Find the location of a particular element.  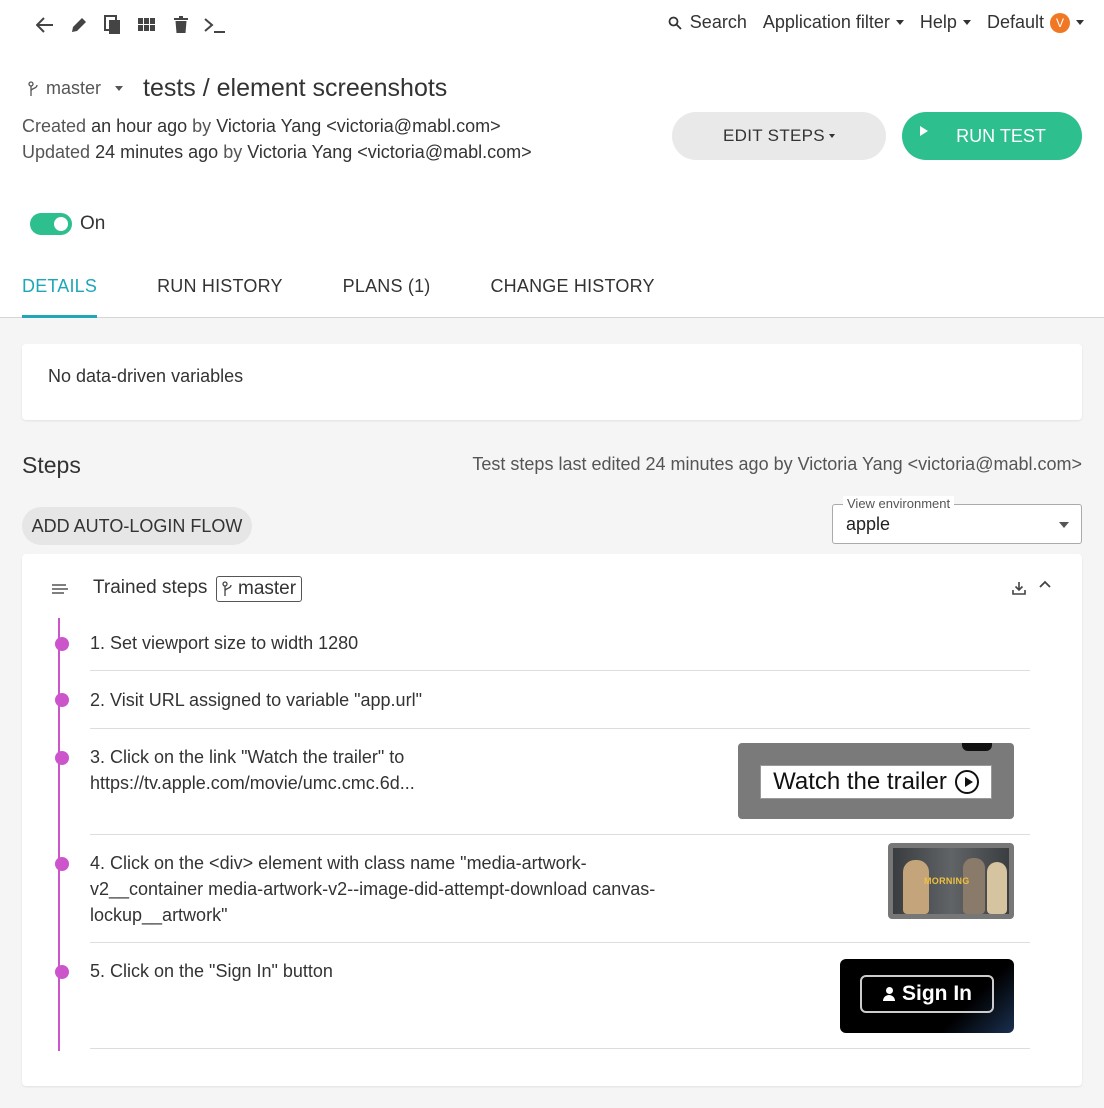

step-row: 5. Click on the "Sign In" button Sign In is located at coordinates (542, 996).